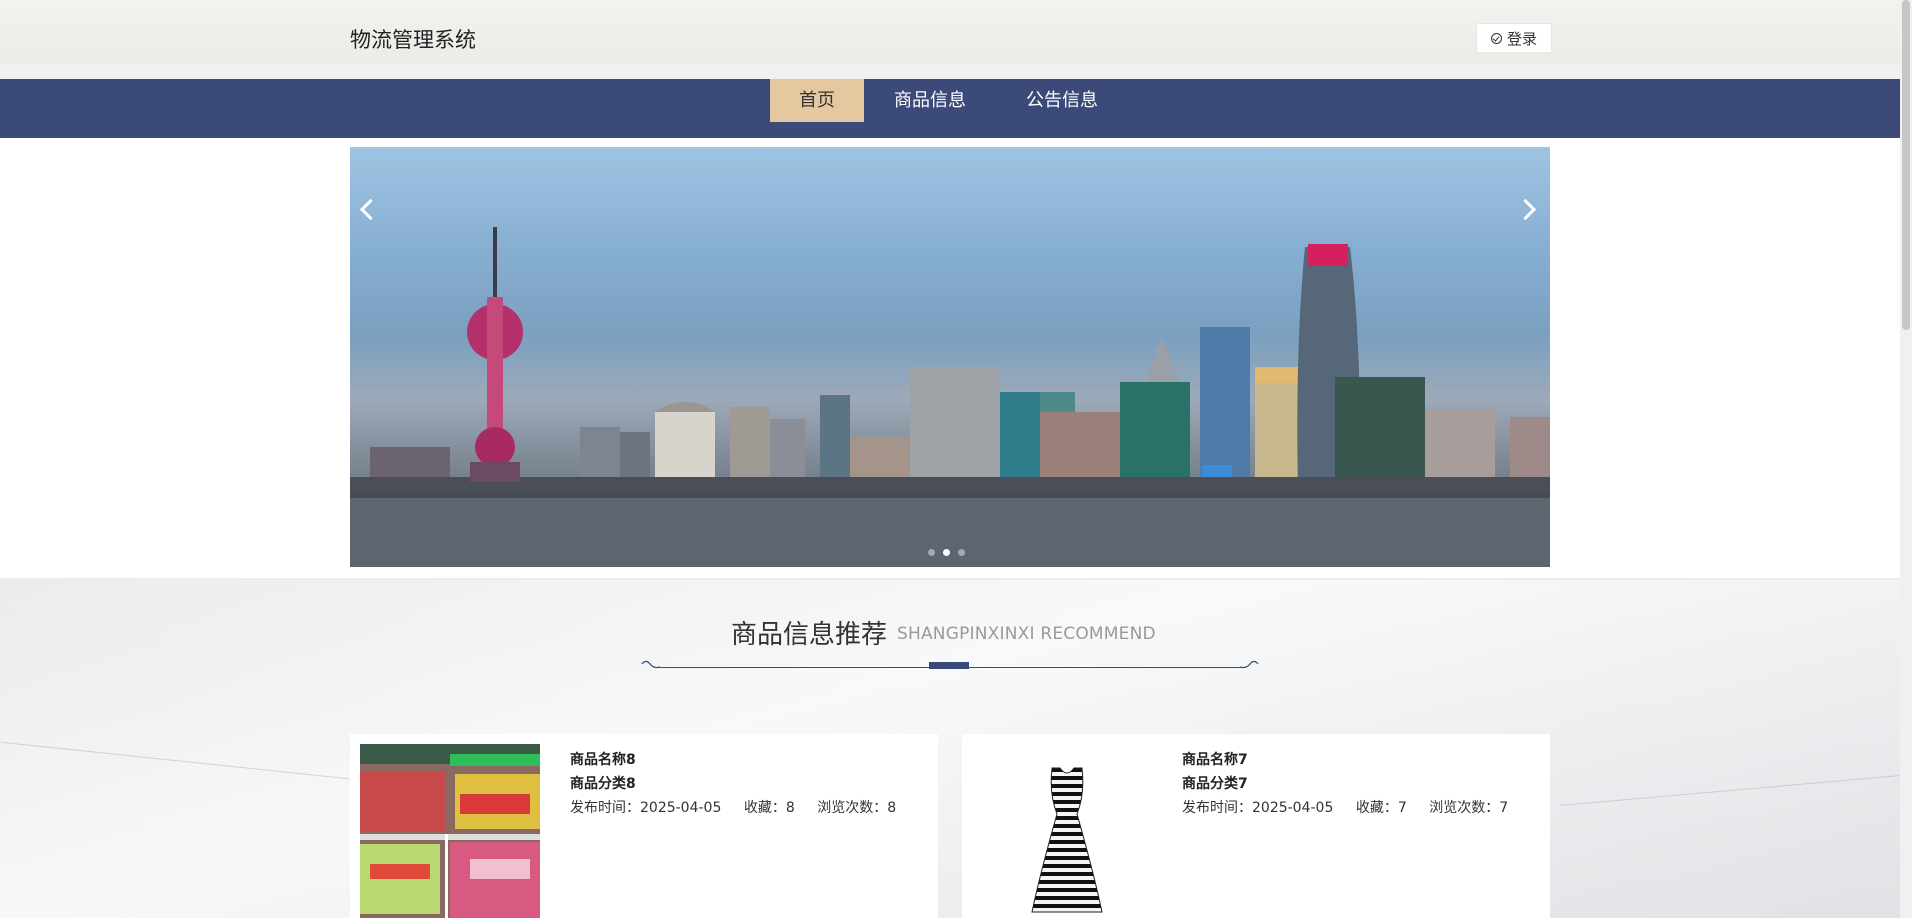 This screenshot has width=1912, height=918. What do you see at coordinates (1215, 784) in the screenshot?
I see `product-category: 商品分类7` at bounding box center [1215, 784].